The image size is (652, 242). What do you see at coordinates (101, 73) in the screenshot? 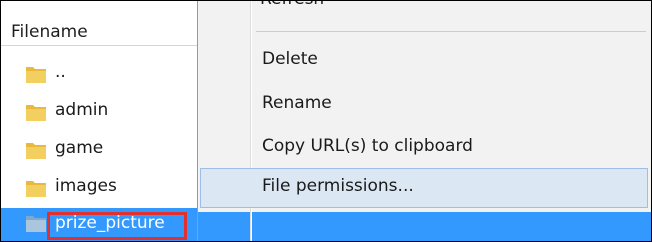
I see `file-row-parent: ..` at bounding box center [101, 73].